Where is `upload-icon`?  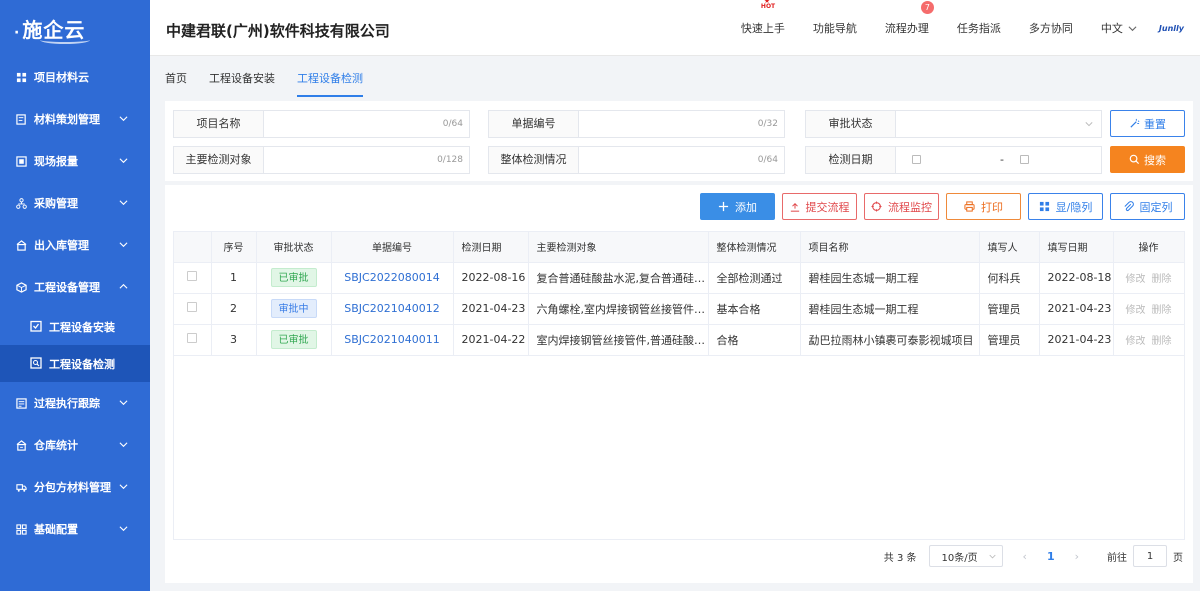 upload-icon is located at coordinates (794, 207).